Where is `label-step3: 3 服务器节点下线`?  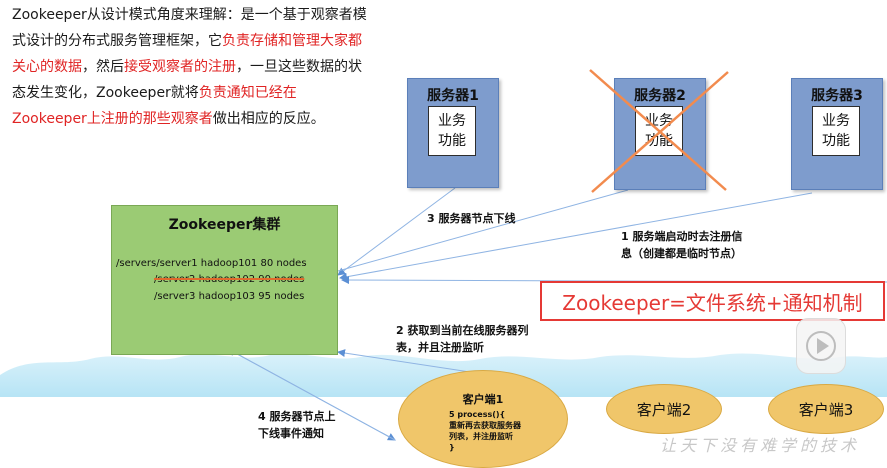
label-step3: 3 服务器节点下线 is located at coordinates (471, 218).